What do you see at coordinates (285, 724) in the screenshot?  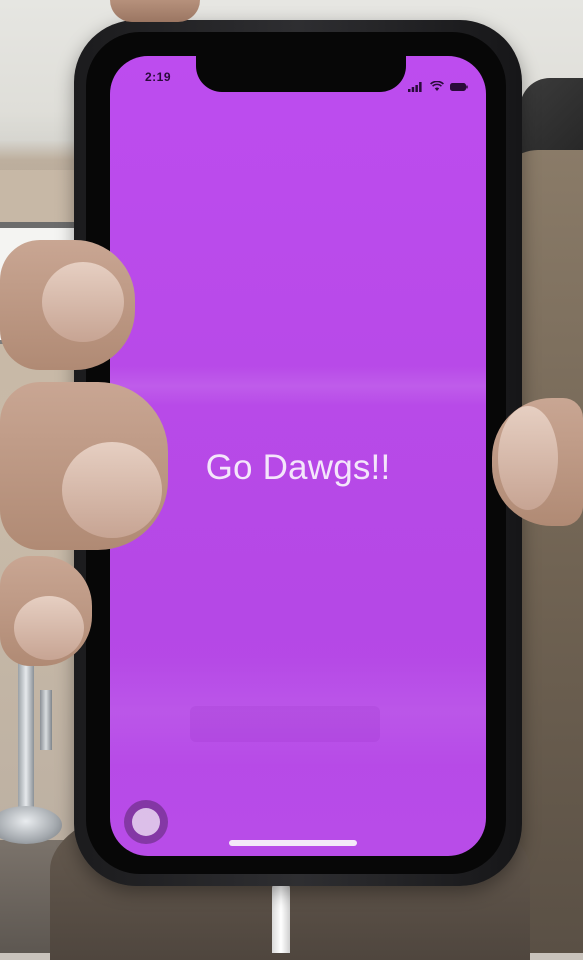 I see `screen-shade` at bounding box center [285, 724].